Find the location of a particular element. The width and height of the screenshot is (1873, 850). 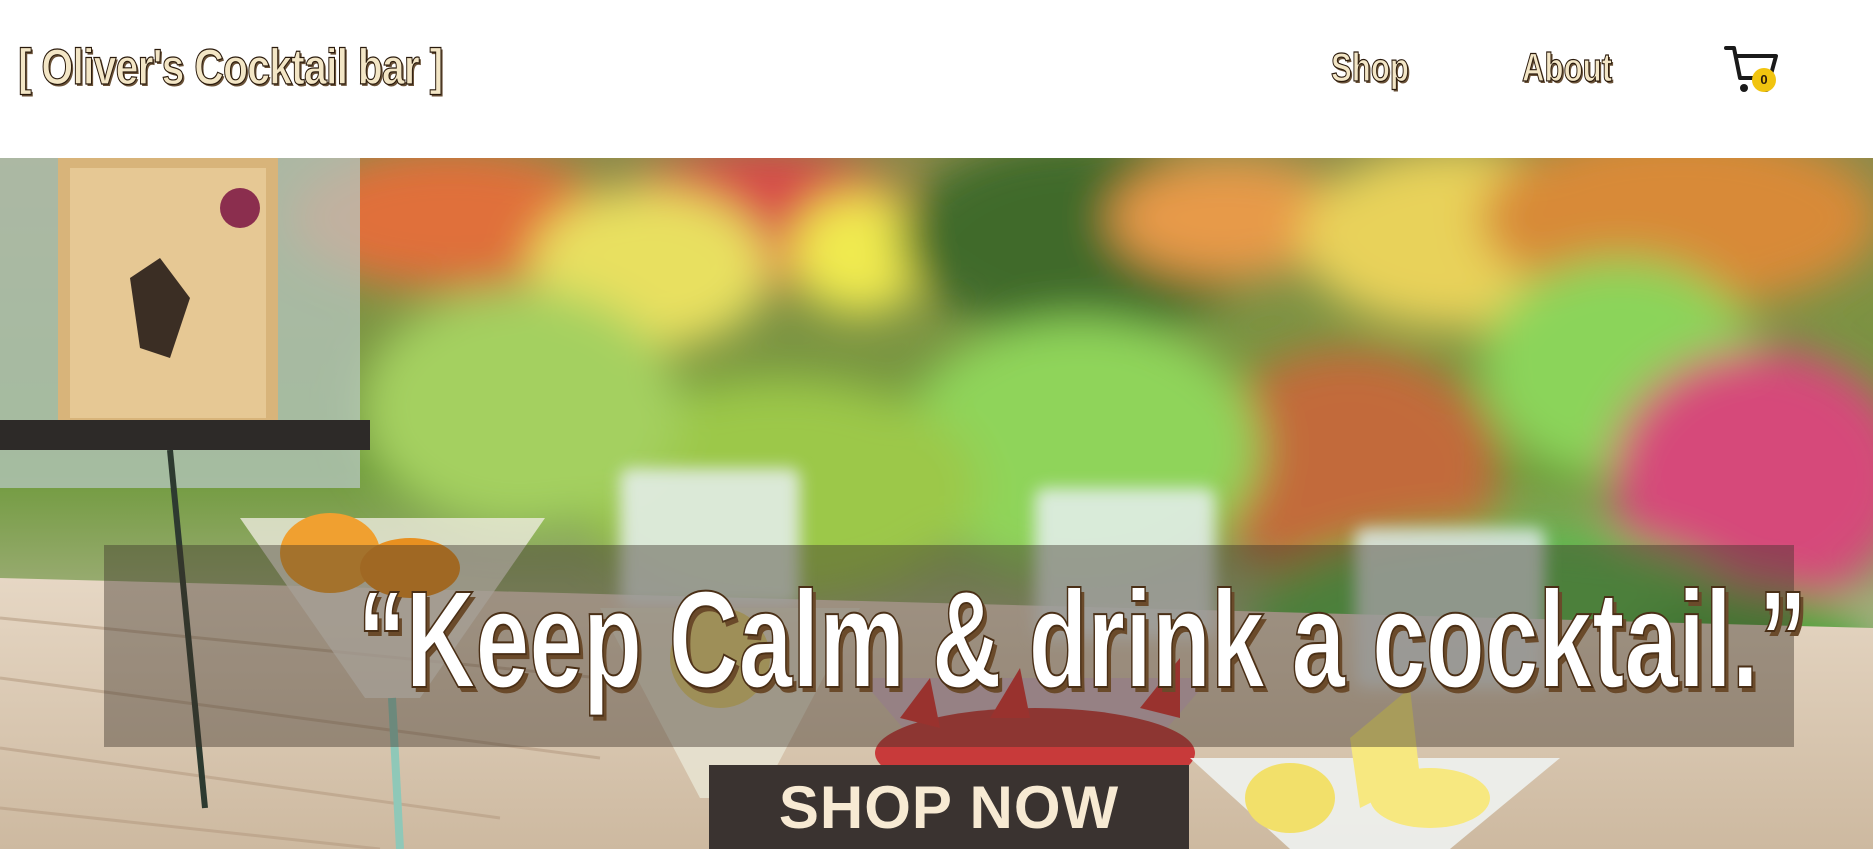

shop-now-button: SHOP NOW is located at coordinates (949, 807).